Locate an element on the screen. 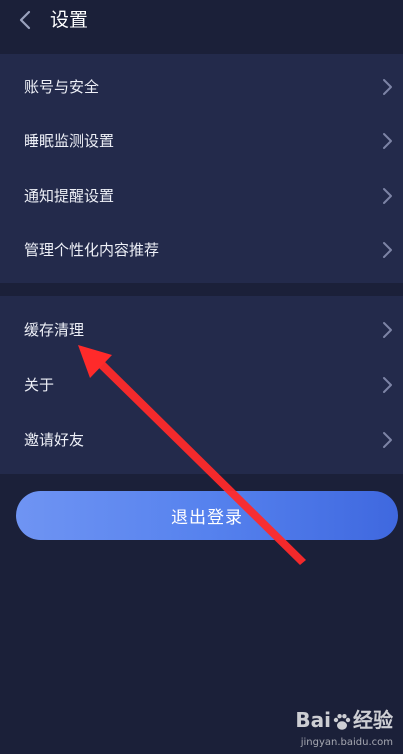 The height and width of the screenshot is (754, 403). paw-icon is located at coordinates (342, 721).